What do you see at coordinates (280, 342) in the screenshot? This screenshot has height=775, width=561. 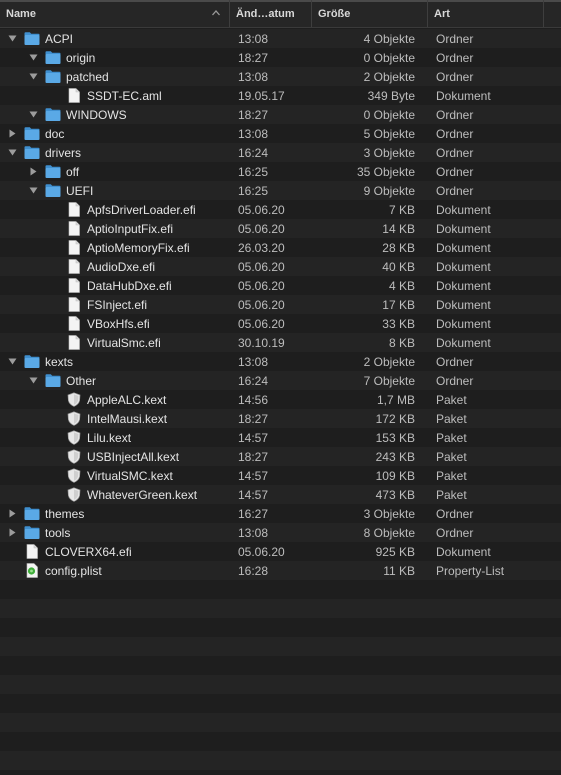 I see `file-row: VirtualSmc.efi 30.10.19 8 KB Dokument` at bounding box center [280, 342].